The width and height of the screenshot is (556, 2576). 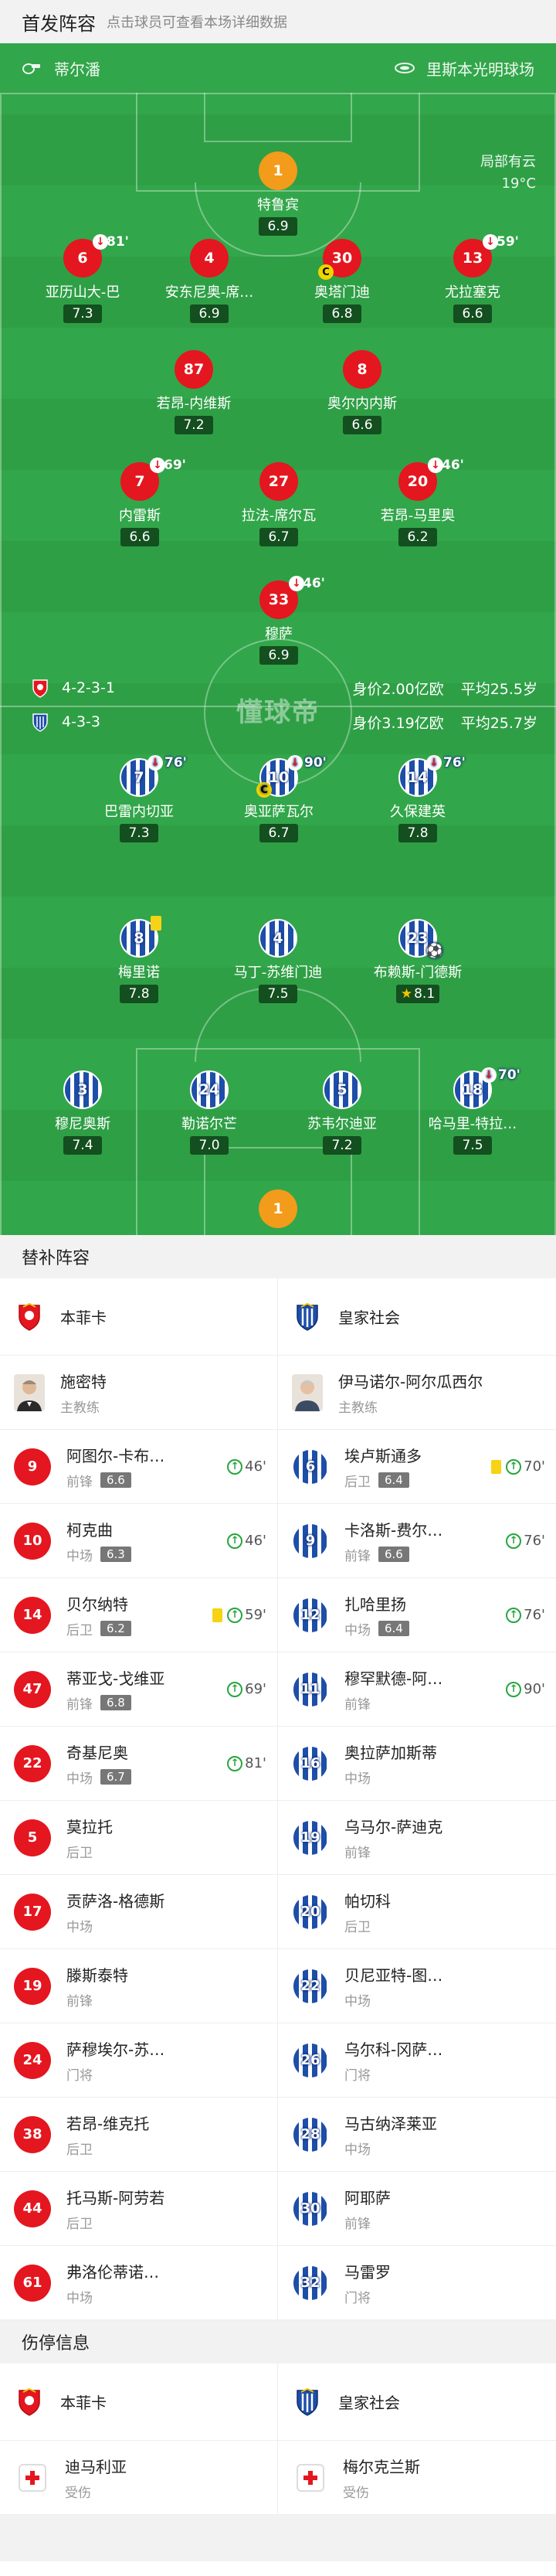 What do you see at coordinates (278, 994) in the screenshot?
I see `rating-value: 7.5` at bounding box center [278, 994].